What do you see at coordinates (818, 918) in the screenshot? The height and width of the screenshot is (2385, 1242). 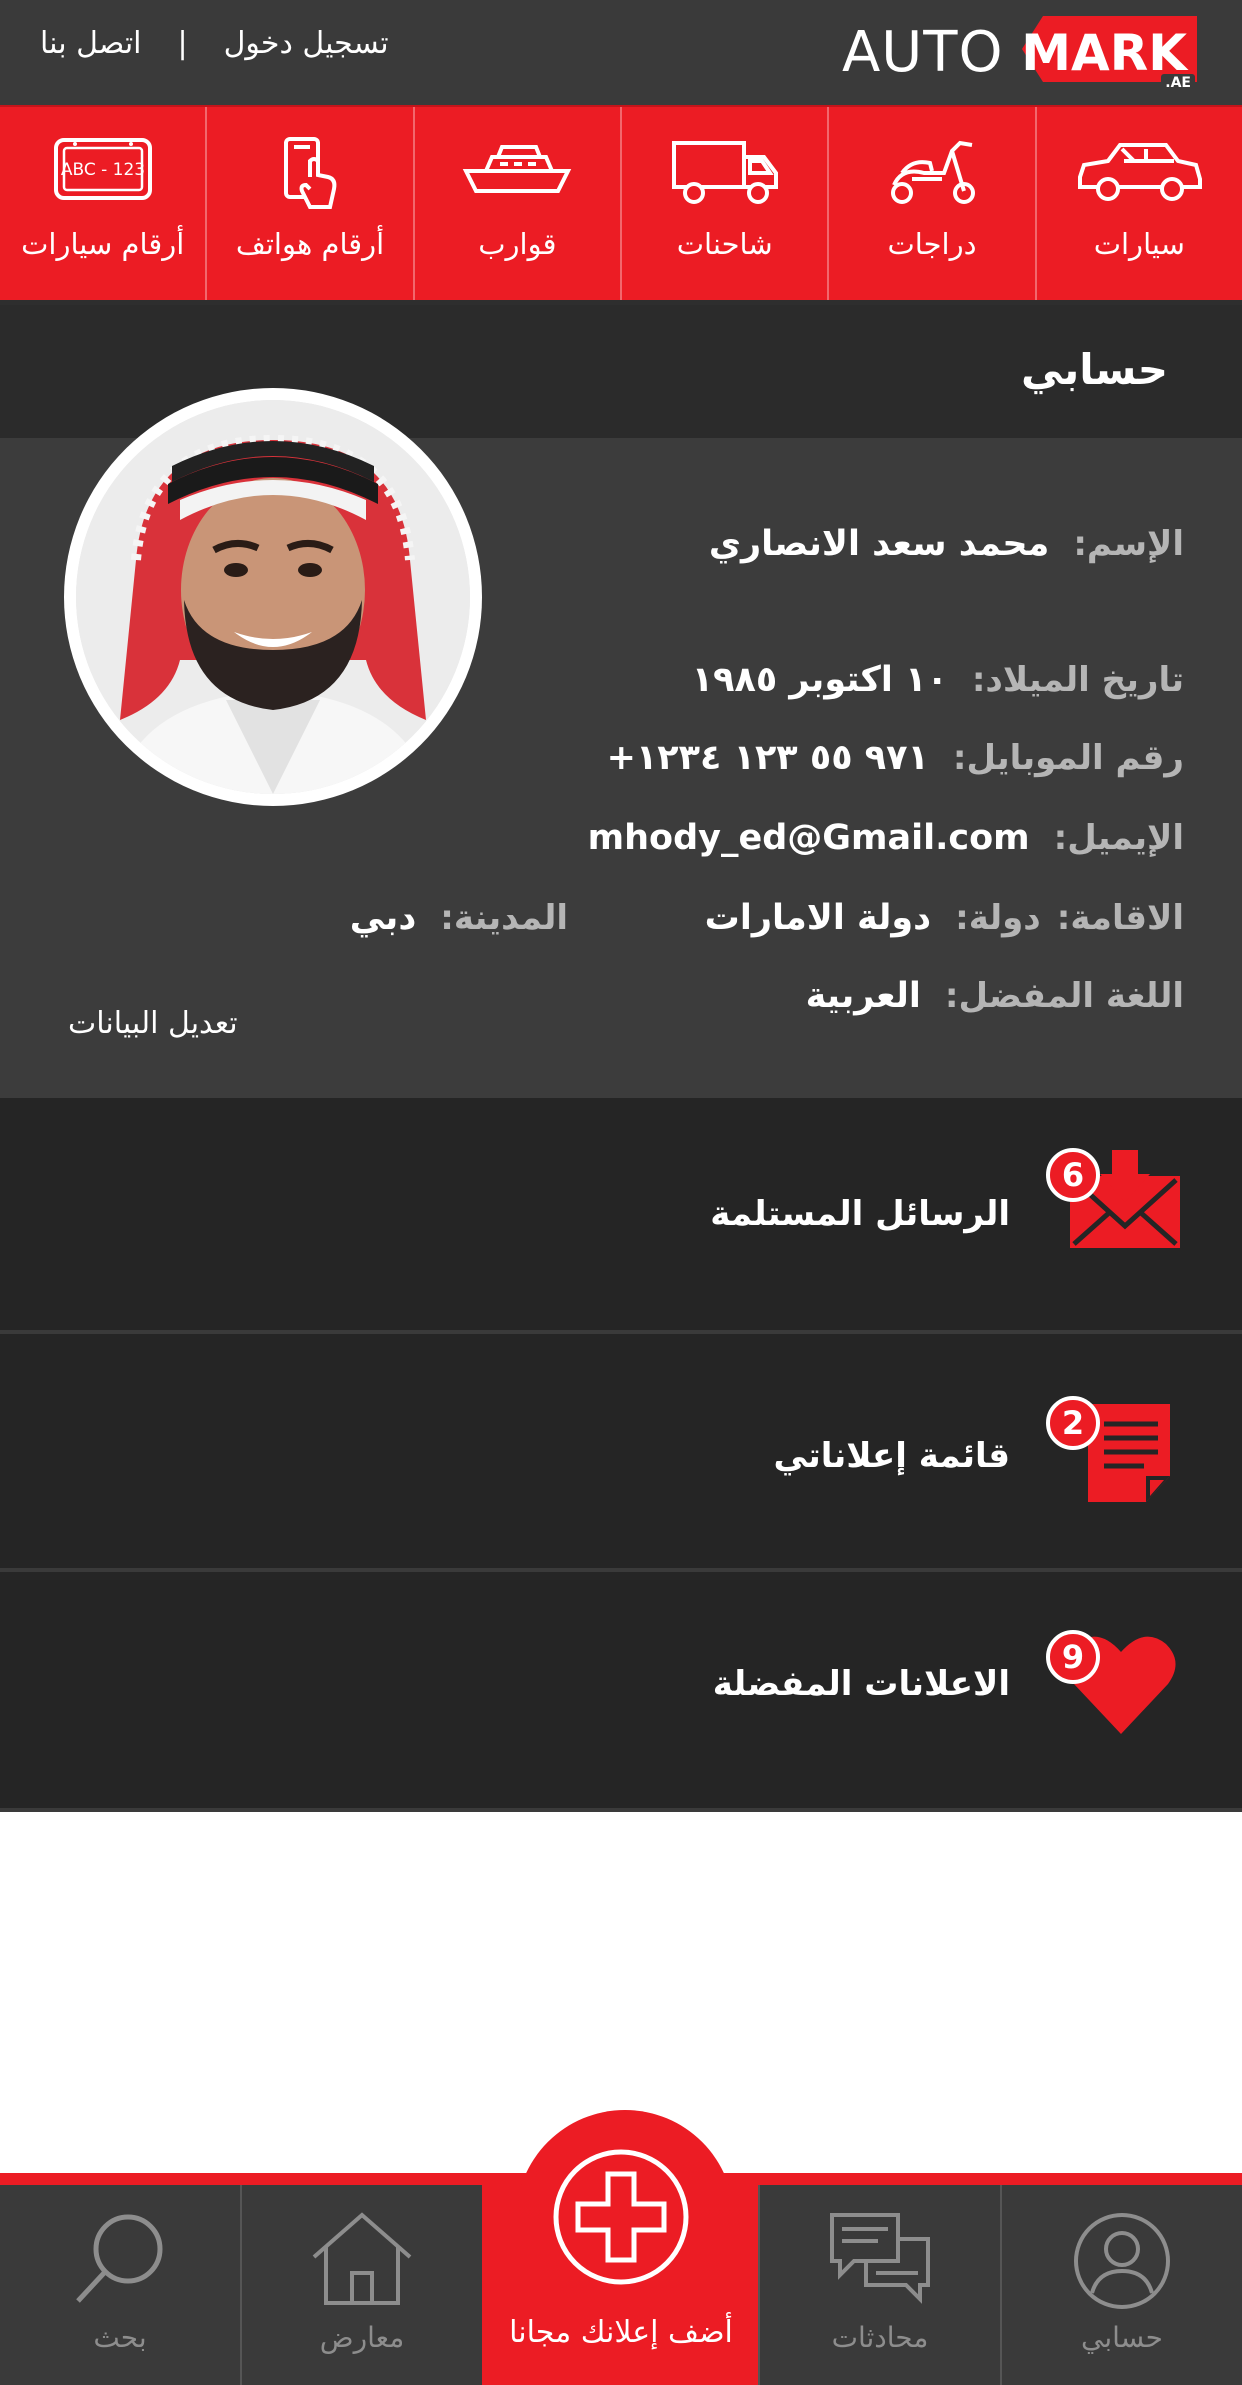 I see `country-value: دولة الامارات` at bounding box center [818, 918].